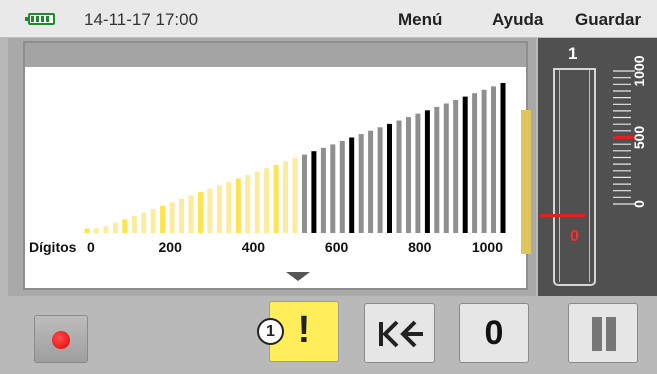 The image size is (657, 374). What do you see at coordinates (53, 247) in the screenshot?
I see `y-axis-label: Dígitos` at bounding box center [53, 247].